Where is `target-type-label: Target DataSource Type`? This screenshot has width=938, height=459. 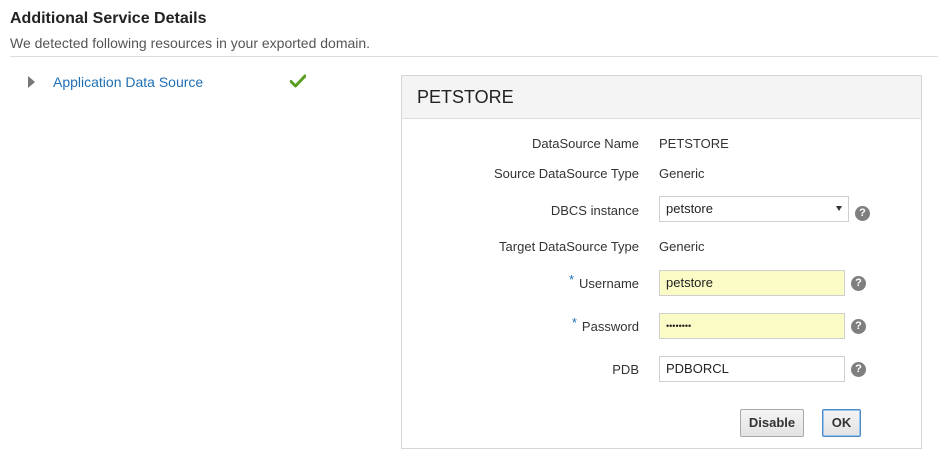 target-type-label: Target DataSource Type is located at coordinates (569, 246).